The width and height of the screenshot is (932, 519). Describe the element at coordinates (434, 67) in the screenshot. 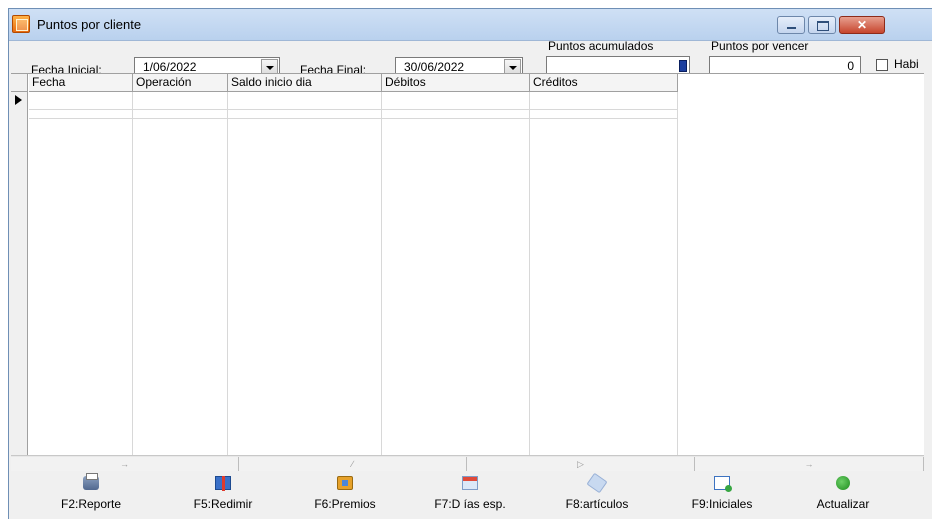

I see `fecha-final-value: 30/06/2022` at that location.